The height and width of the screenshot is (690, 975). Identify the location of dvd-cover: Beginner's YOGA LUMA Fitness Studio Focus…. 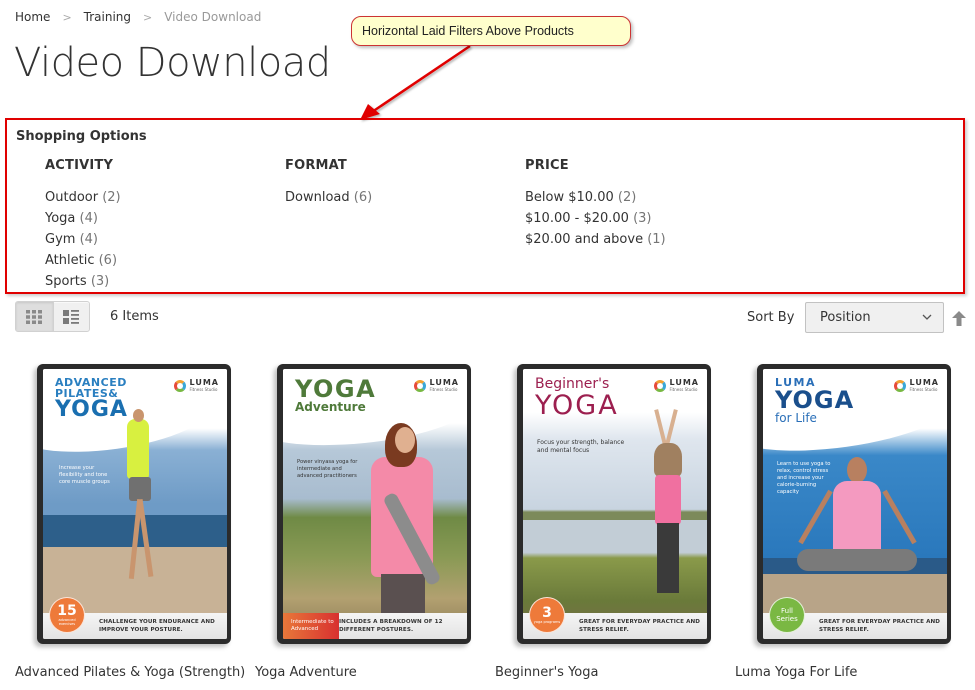
(615, 504).